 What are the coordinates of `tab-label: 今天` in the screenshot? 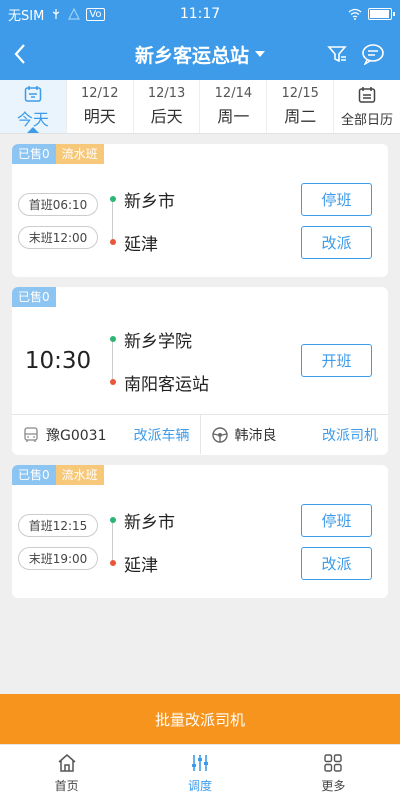 It's located at (32, 119).